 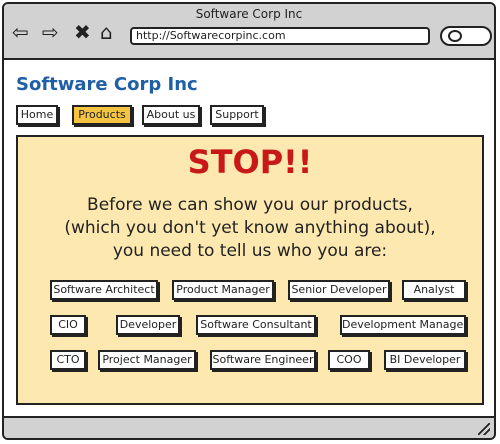 What do you see at coordinates (404, 325) in the screenshot?
I see `role-development-manager-button: Development Manager` at bounding box center [404, 325].